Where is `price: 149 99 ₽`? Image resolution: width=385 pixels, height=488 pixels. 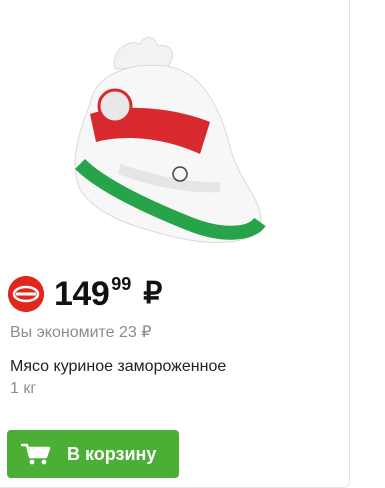 price: 149 99 ₽ is located at coordinates (108, 294).